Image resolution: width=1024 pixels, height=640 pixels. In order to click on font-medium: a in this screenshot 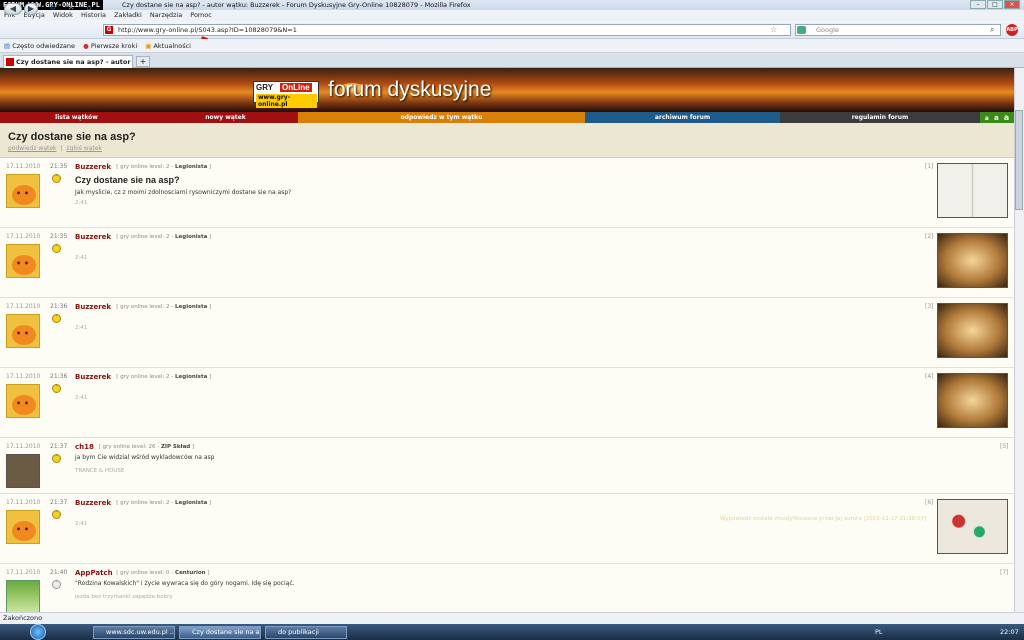, I will do `click(996, 118)`.